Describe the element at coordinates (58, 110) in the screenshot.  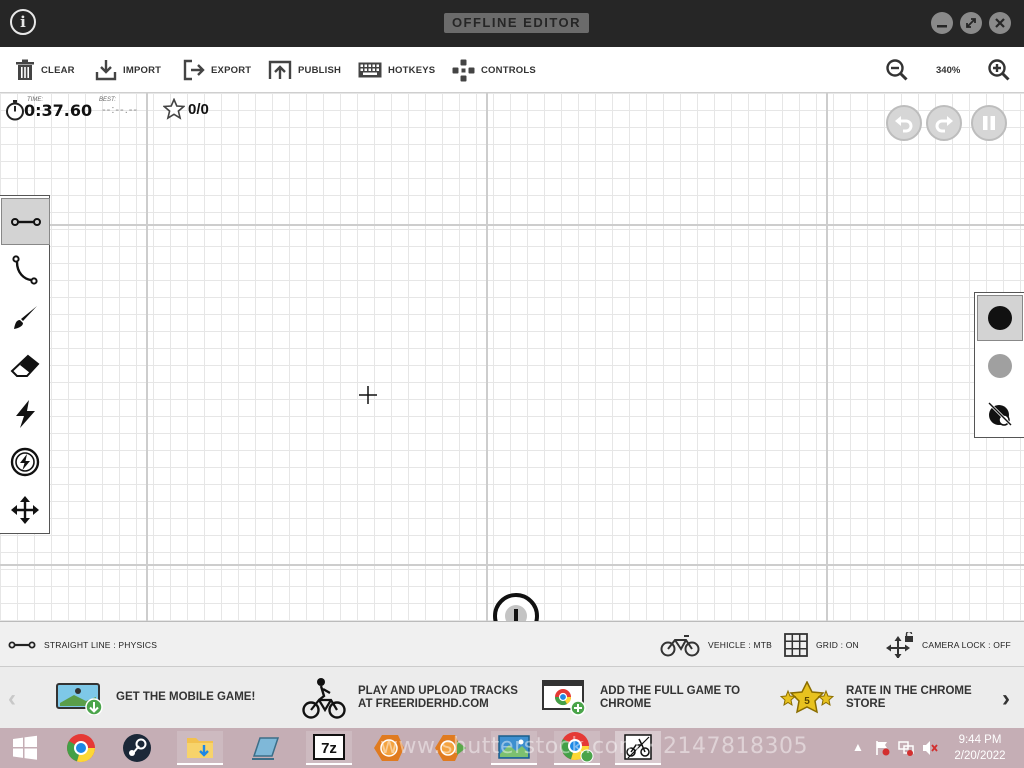
I see `time-value: 0:37.60` at that location.